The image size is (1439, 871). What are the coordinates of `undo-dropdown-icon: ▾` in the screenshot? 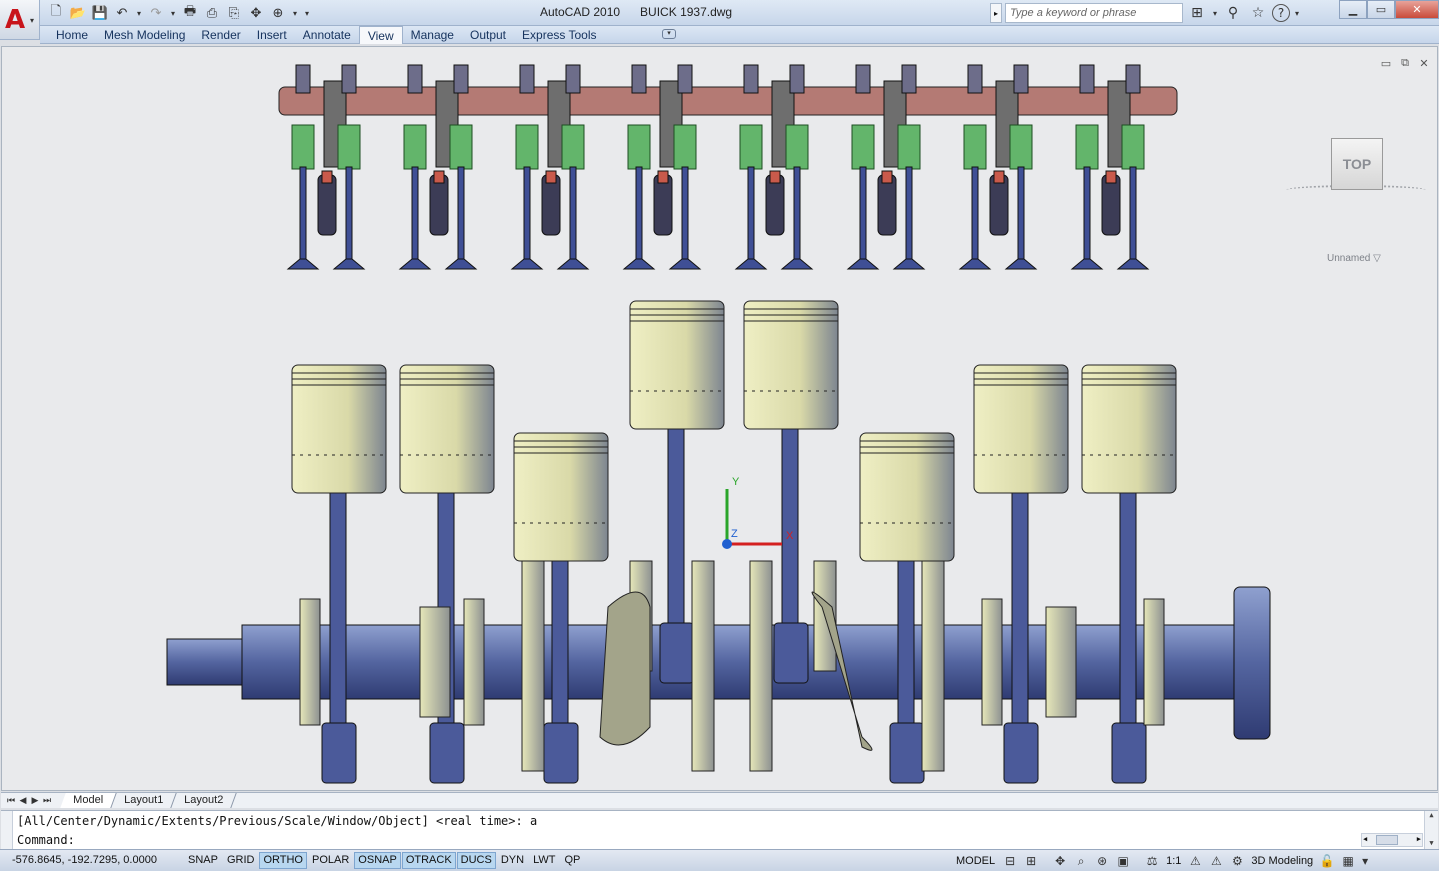 It's located at (139, 13).